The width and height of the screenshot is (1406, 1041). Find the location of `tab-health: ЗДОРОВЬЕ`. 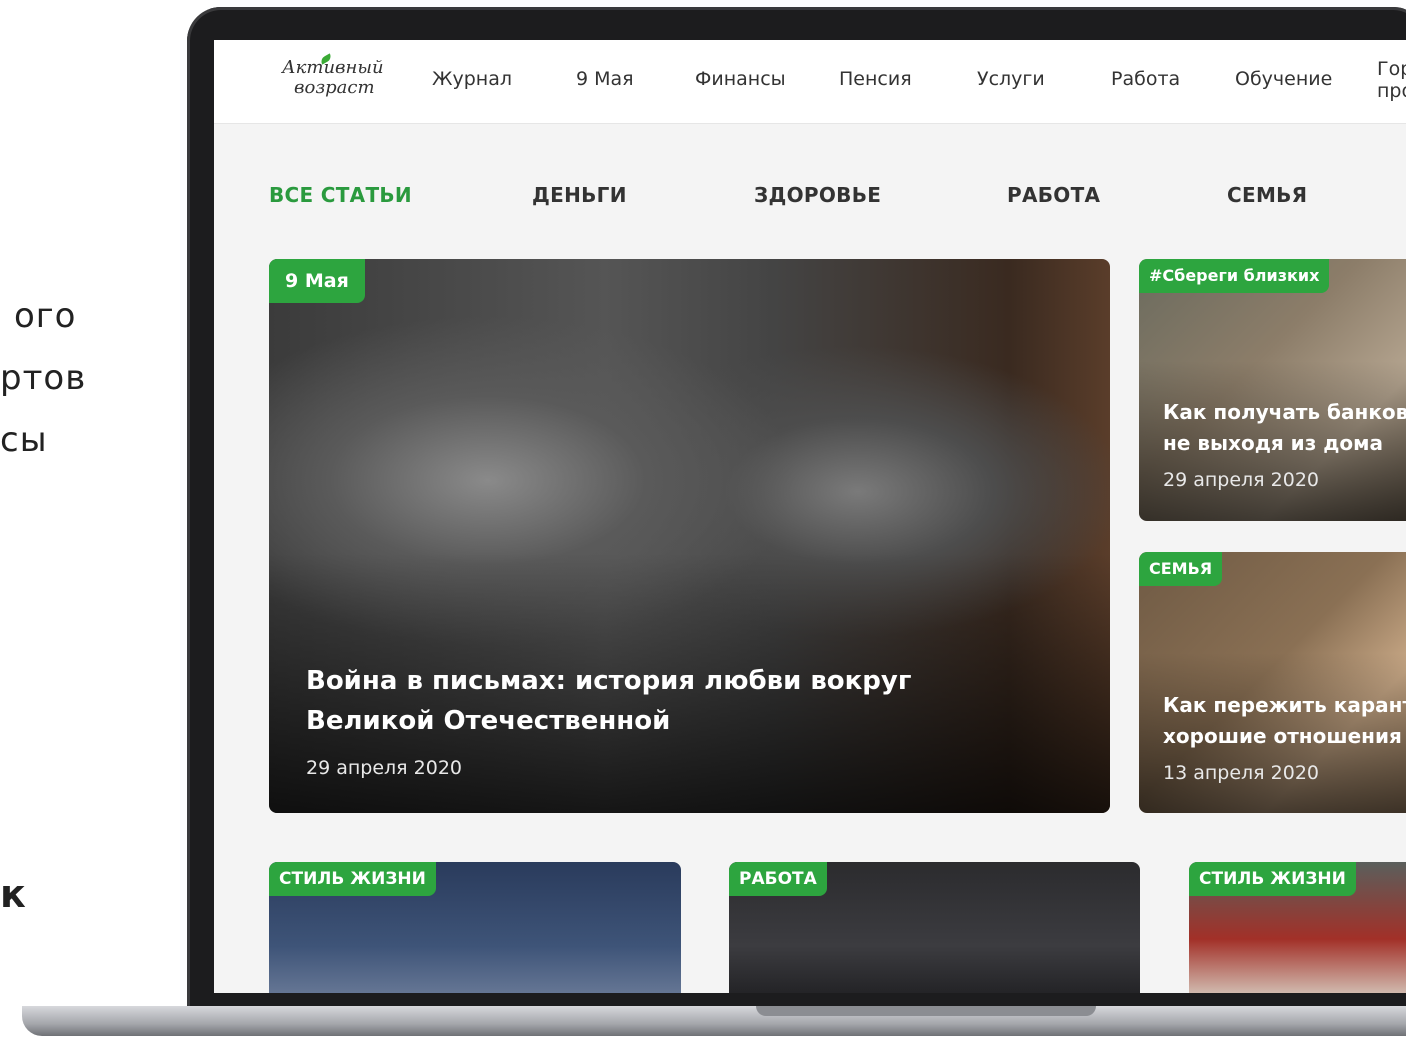

tab-health: ЗДОРОВЬЕ is located at coordinates (817, 195).